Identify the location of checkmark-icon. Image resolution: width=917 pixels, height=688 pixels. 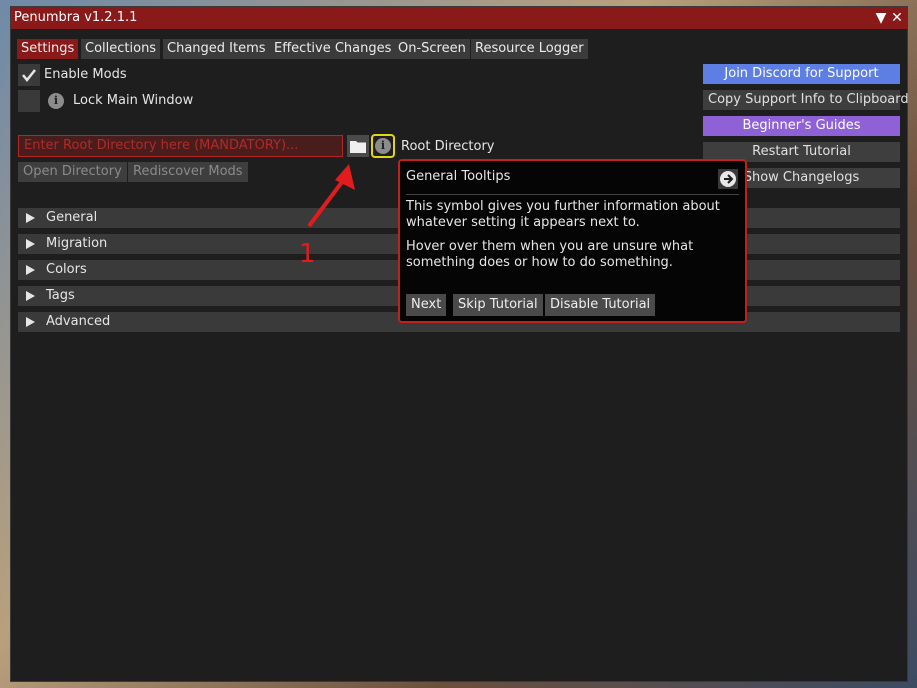
(29, 76).